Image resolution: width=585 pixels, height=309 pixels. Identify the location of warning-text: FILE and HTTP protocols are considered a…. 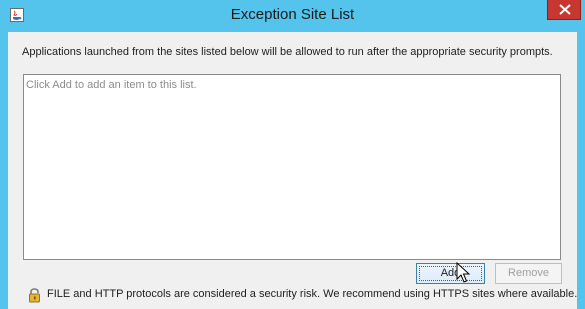
(312, 294).